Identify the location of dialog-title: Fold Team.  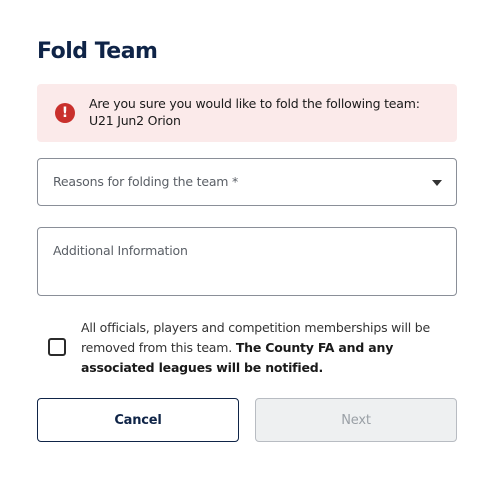
(97, 51).